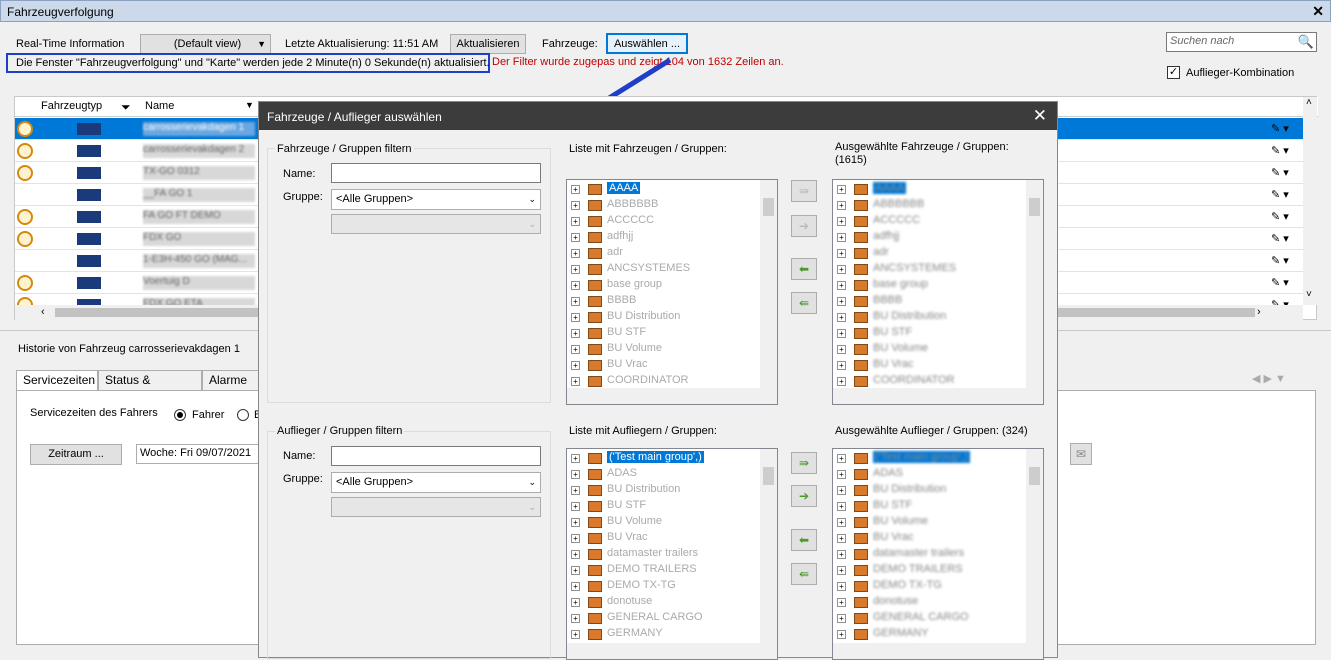  Describe the element at coordinates (126, 107) in the screenshot. I see `filter-icon: ⏷` at that location.